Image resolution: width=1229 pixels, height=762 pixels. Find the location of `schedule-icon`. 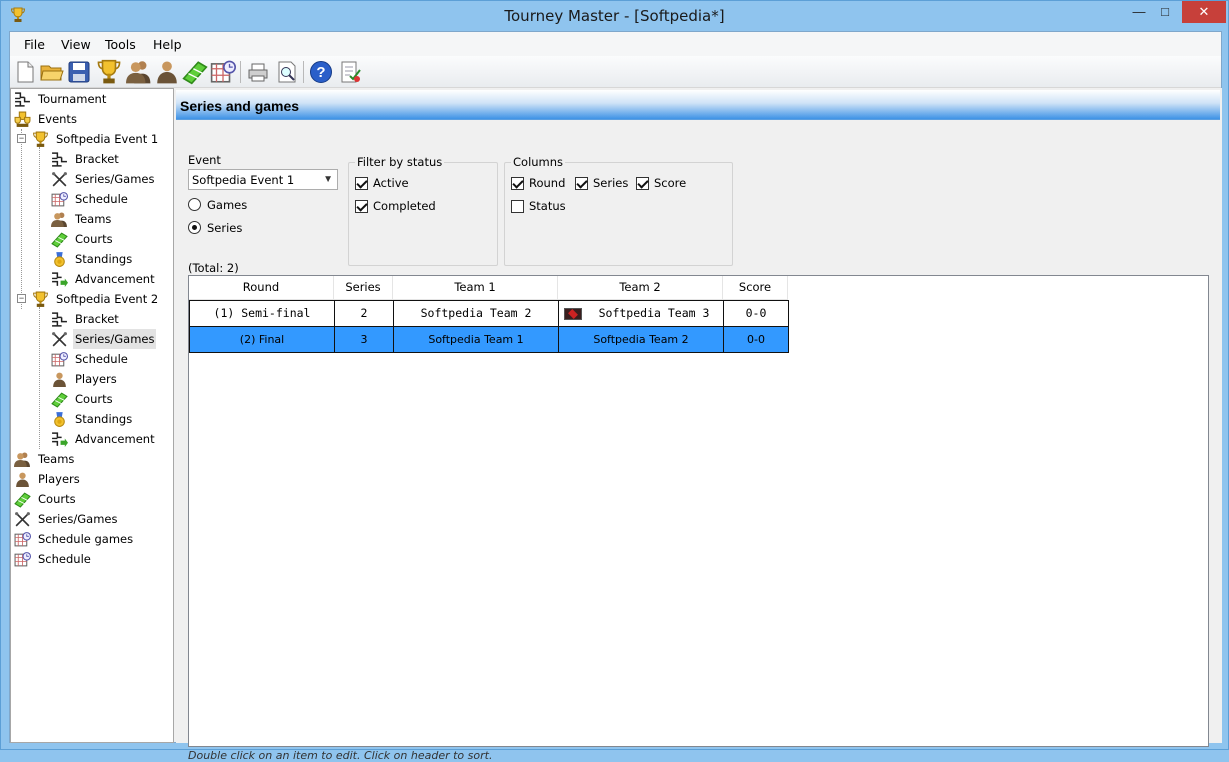

schedule-icon is located at coordinates (223, 72).